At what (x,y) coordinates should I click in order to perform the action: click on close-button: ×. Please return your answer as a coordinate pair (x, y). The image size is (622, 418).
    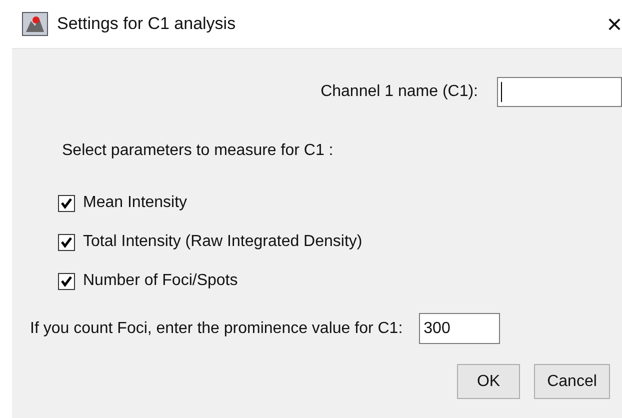
    Looking at the image, I should click on (614, 24).